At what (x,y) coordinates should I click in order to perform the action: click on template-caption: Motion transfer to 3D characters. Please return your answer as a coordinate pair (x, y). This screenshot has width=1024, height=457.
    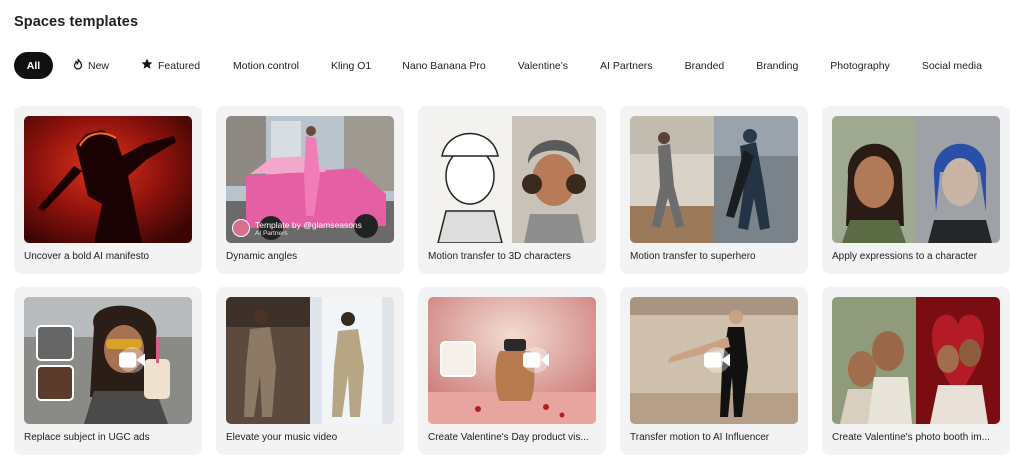
    Looking at the image, I should click on (499, 256).